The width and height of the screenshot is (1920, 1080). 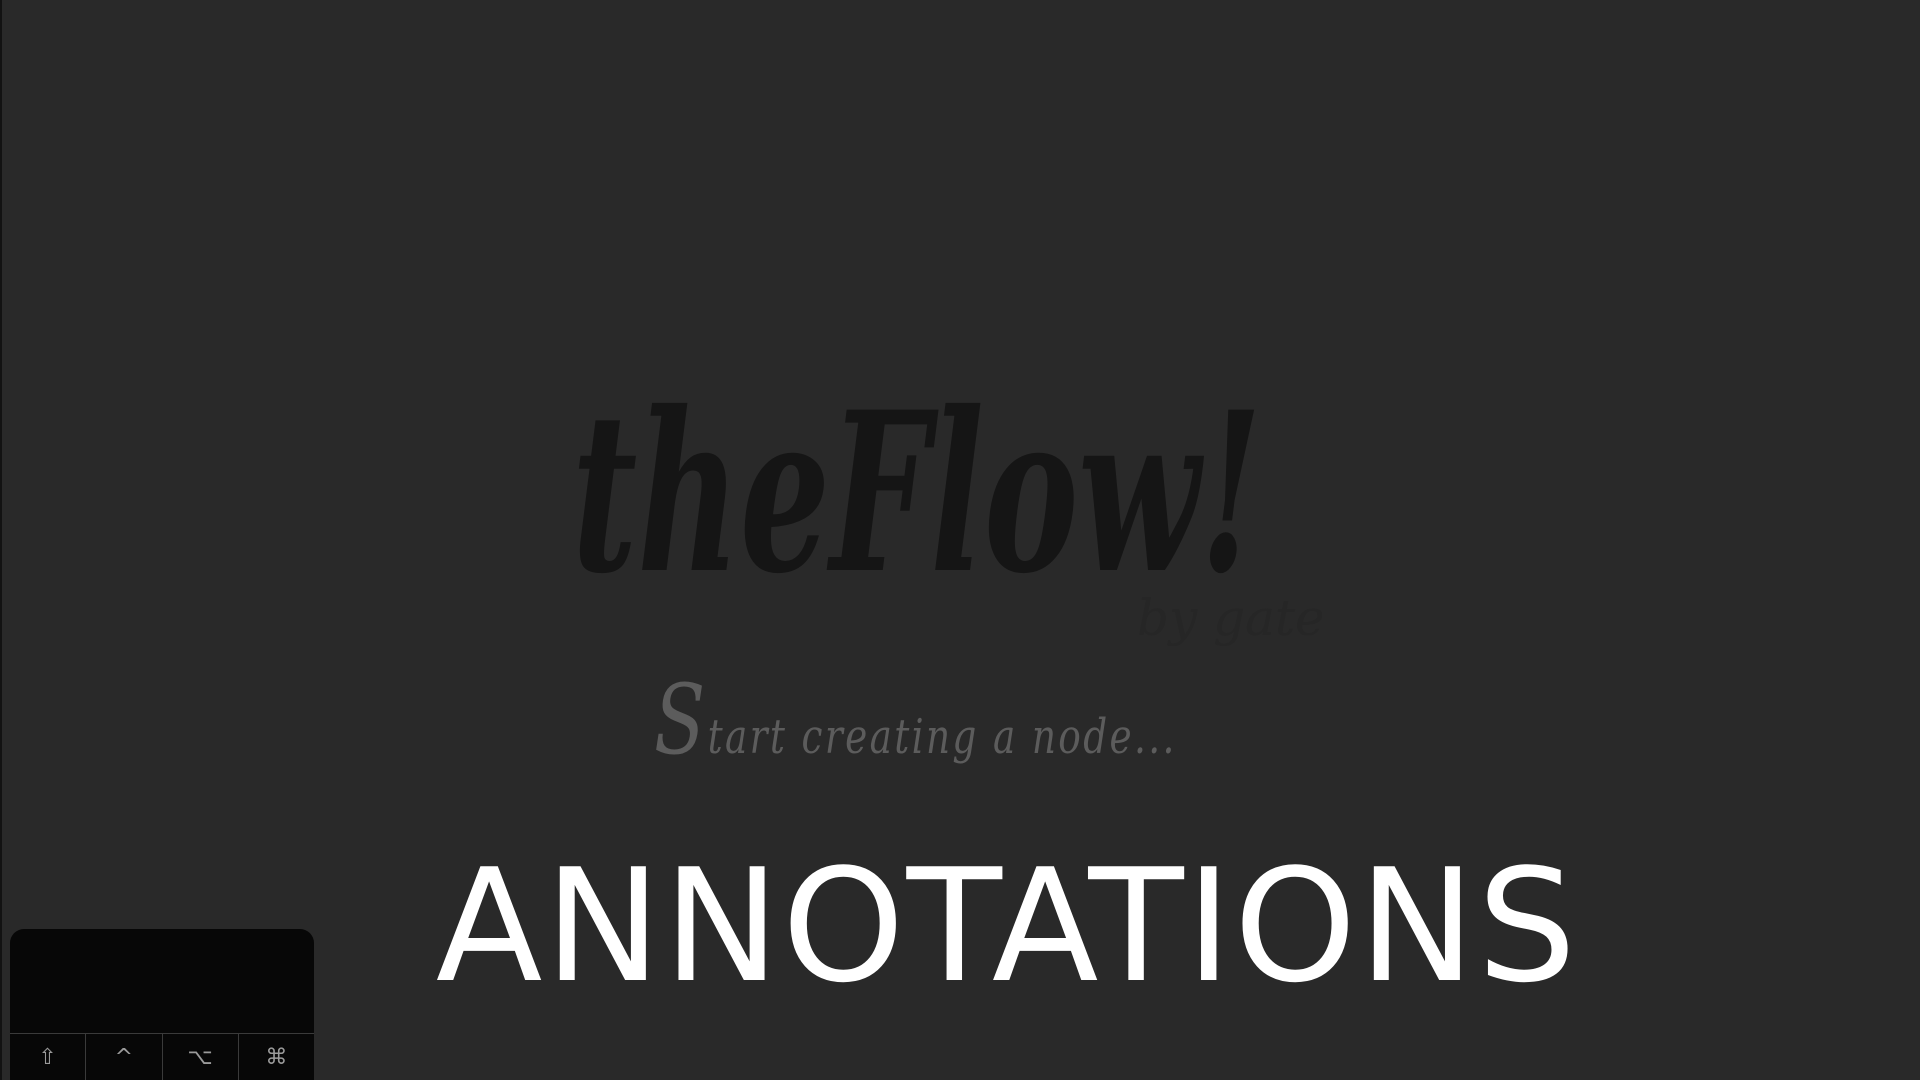 I want to click on app-logo: theFlow! by gates, so click(x=942, y=510).